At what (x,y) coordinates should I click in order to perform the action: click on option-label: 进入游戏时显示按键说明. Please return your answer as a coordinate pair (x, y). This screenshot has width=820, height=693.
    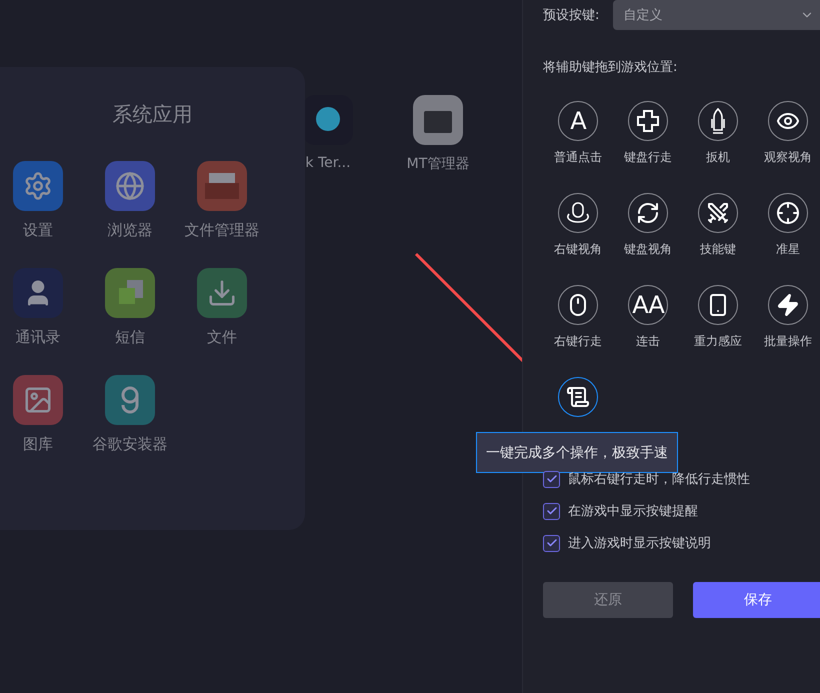
    Looking at the image, I should click on (639, 543).